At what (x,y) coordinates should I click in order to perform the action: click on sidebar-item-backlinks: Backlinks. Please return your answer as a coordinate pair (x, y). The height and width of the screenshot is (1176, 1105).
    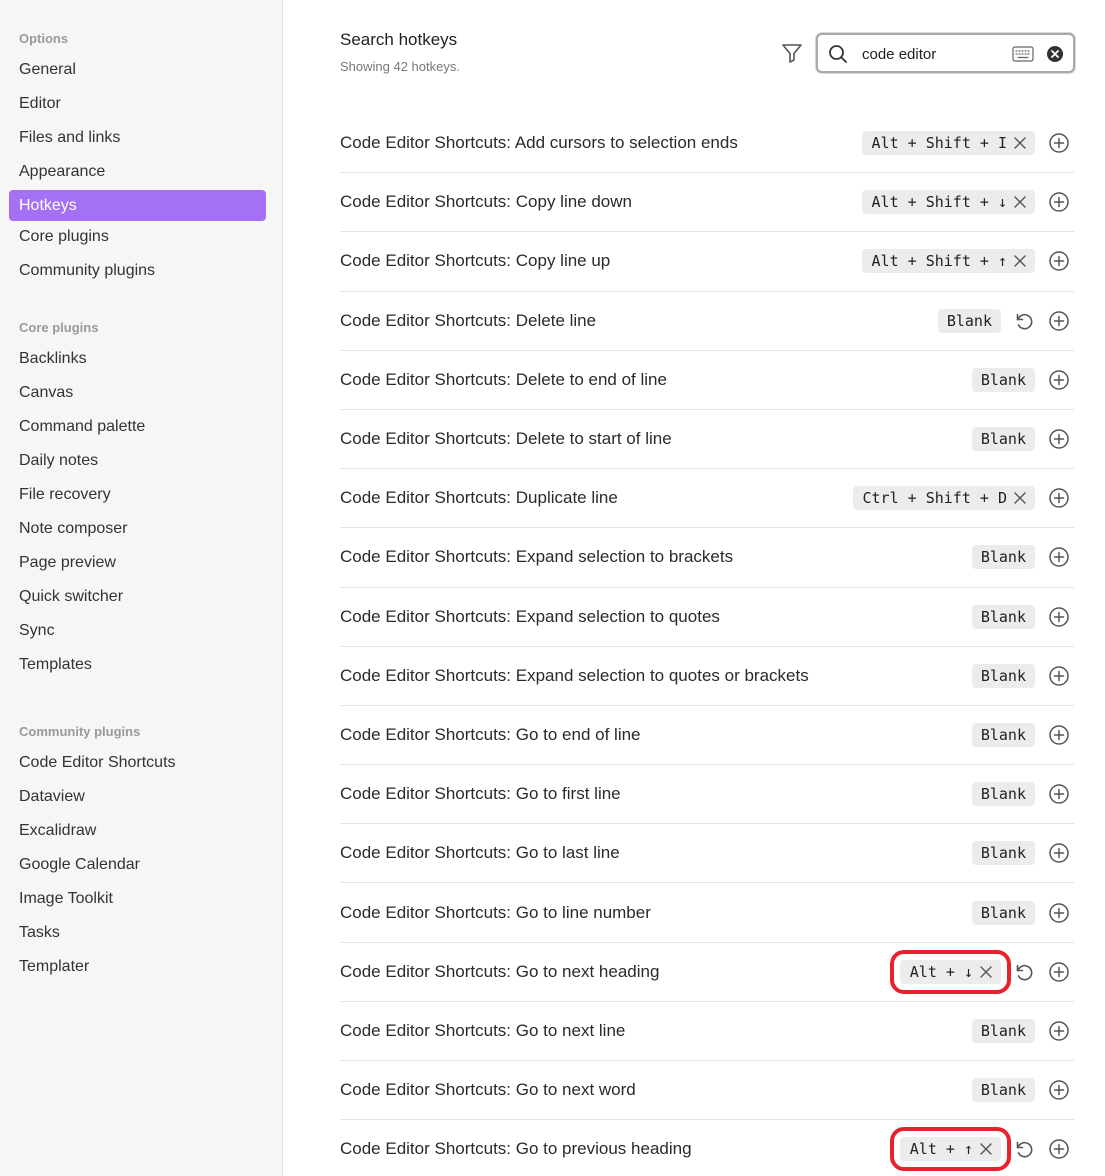
    Looking at the image, I should click on (137, 360).